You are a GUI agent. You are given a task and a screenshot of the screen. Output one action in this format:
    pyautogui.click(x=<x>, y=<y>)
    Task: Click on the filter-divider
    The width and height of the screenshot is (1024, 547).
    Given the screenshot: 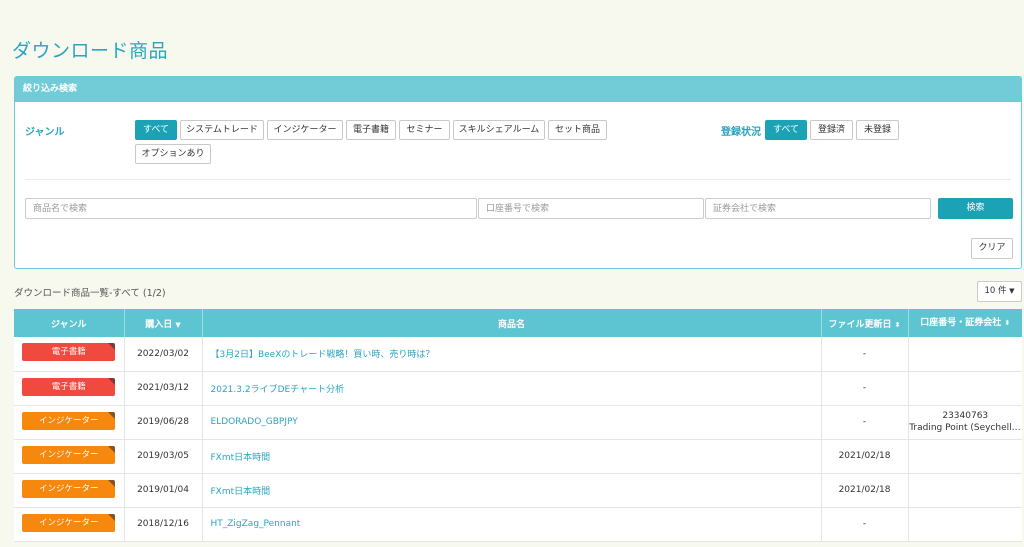 What is the action you would take?
    pyautogui.click(x=518, y=179)
    